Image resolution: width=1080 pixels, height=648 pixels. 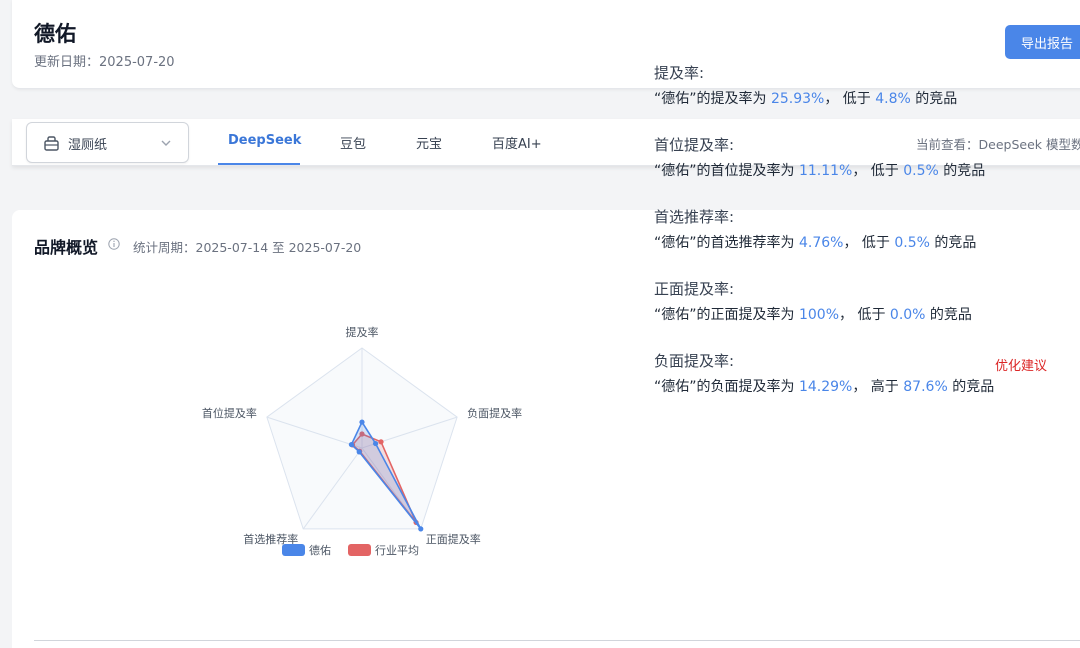 I want to click on metric-description: “德佑”的提及率为 25.93%， 低于 4.8% 的竞品, so click(x=806, y=99).